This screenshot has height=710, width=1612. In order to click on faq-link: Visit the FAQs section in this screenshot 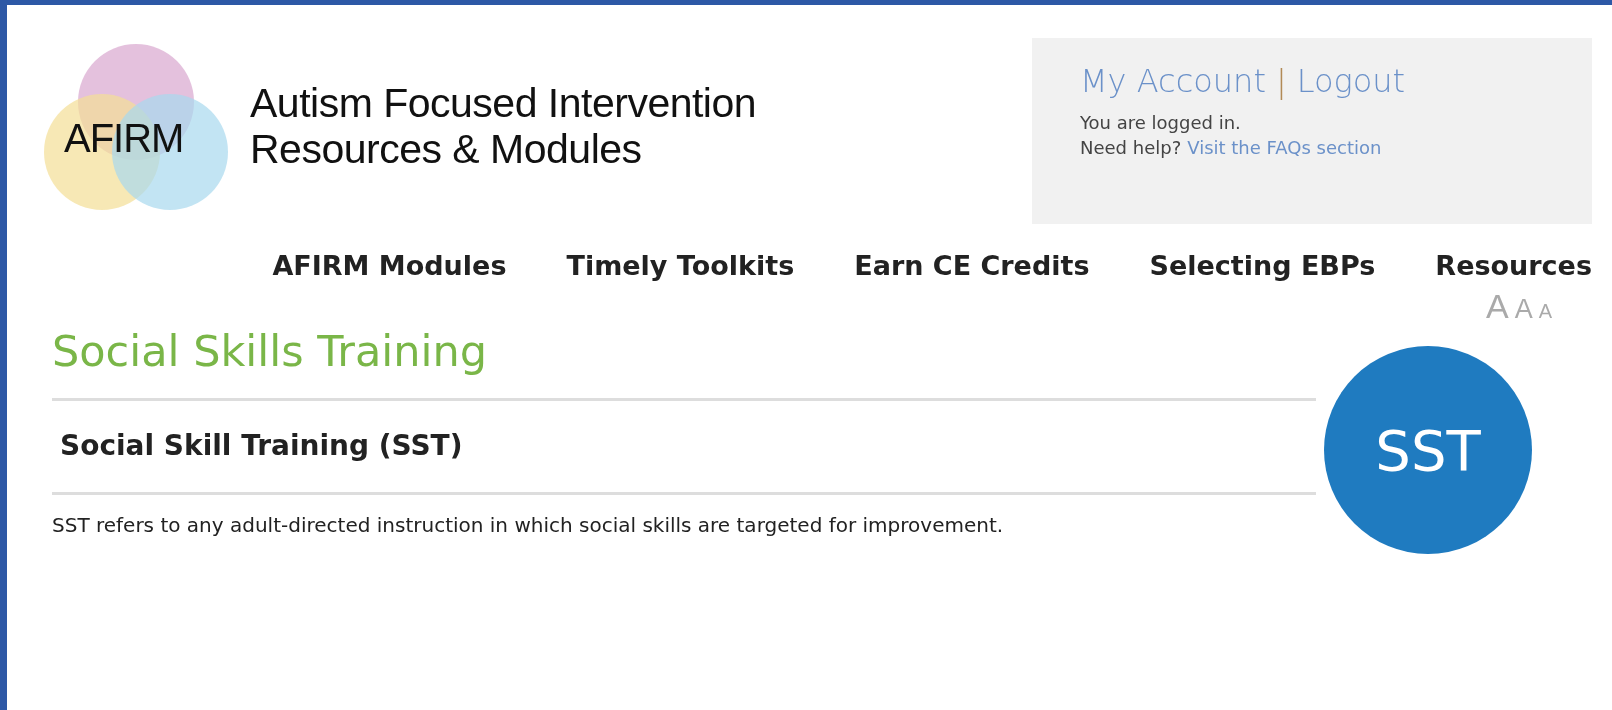, I will do `click(1284, 147)`.